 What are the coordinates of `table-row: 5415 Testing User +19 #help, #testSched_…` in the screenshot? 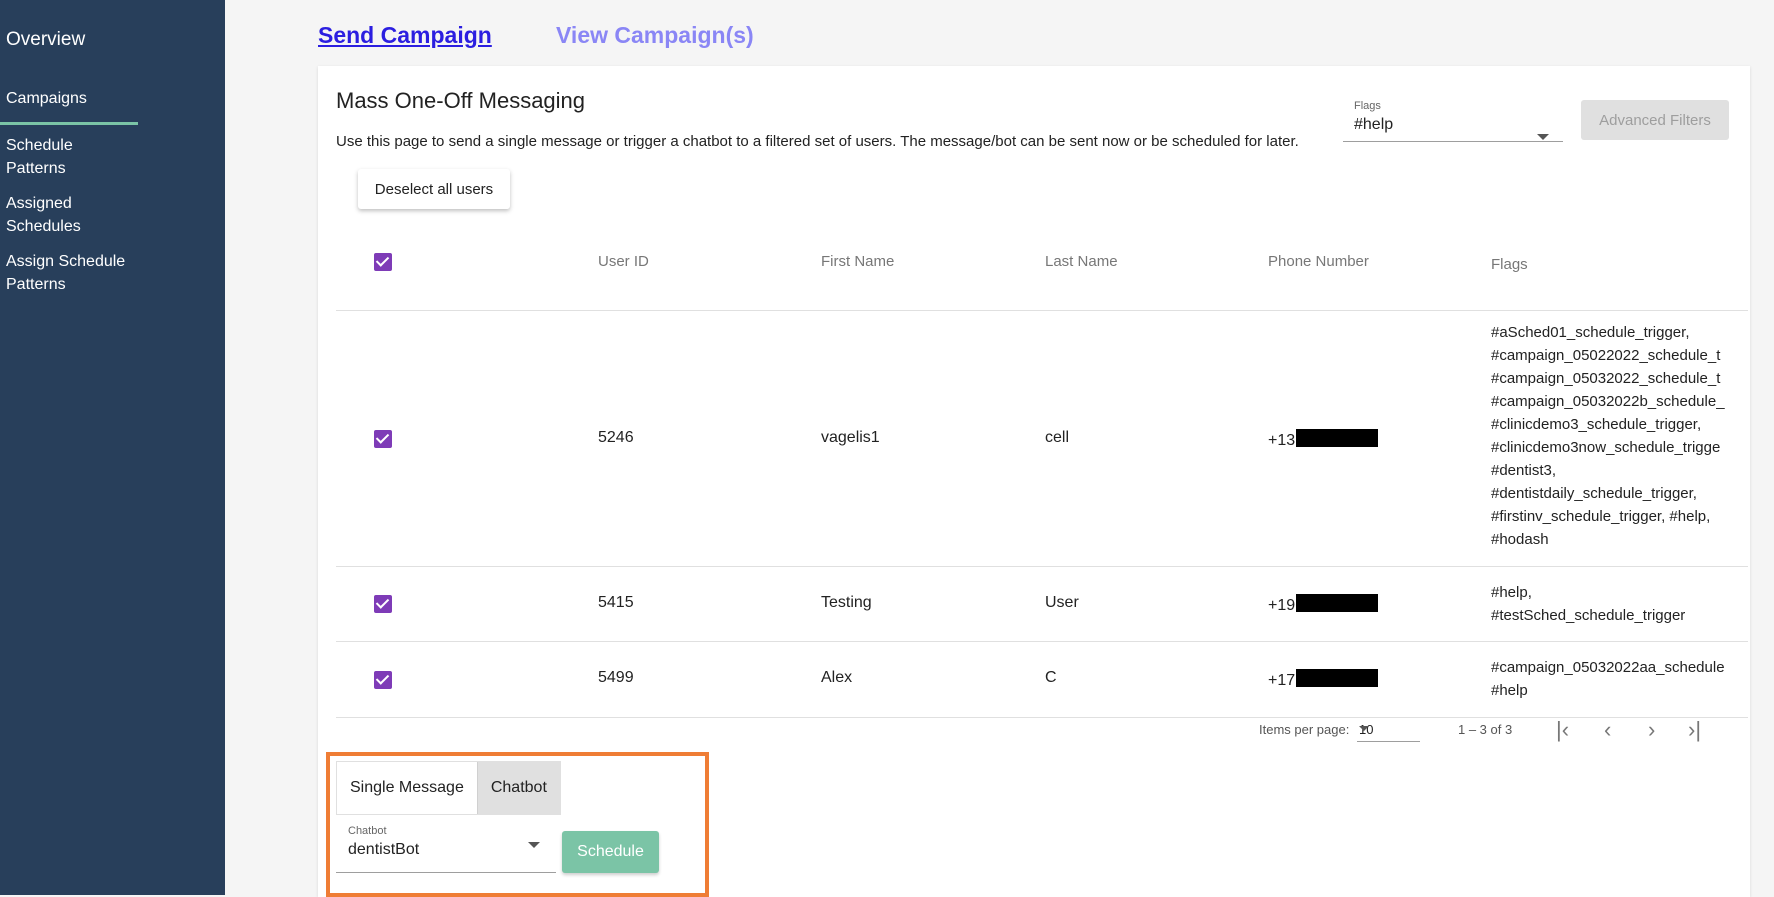 It's located at (1042, 604).